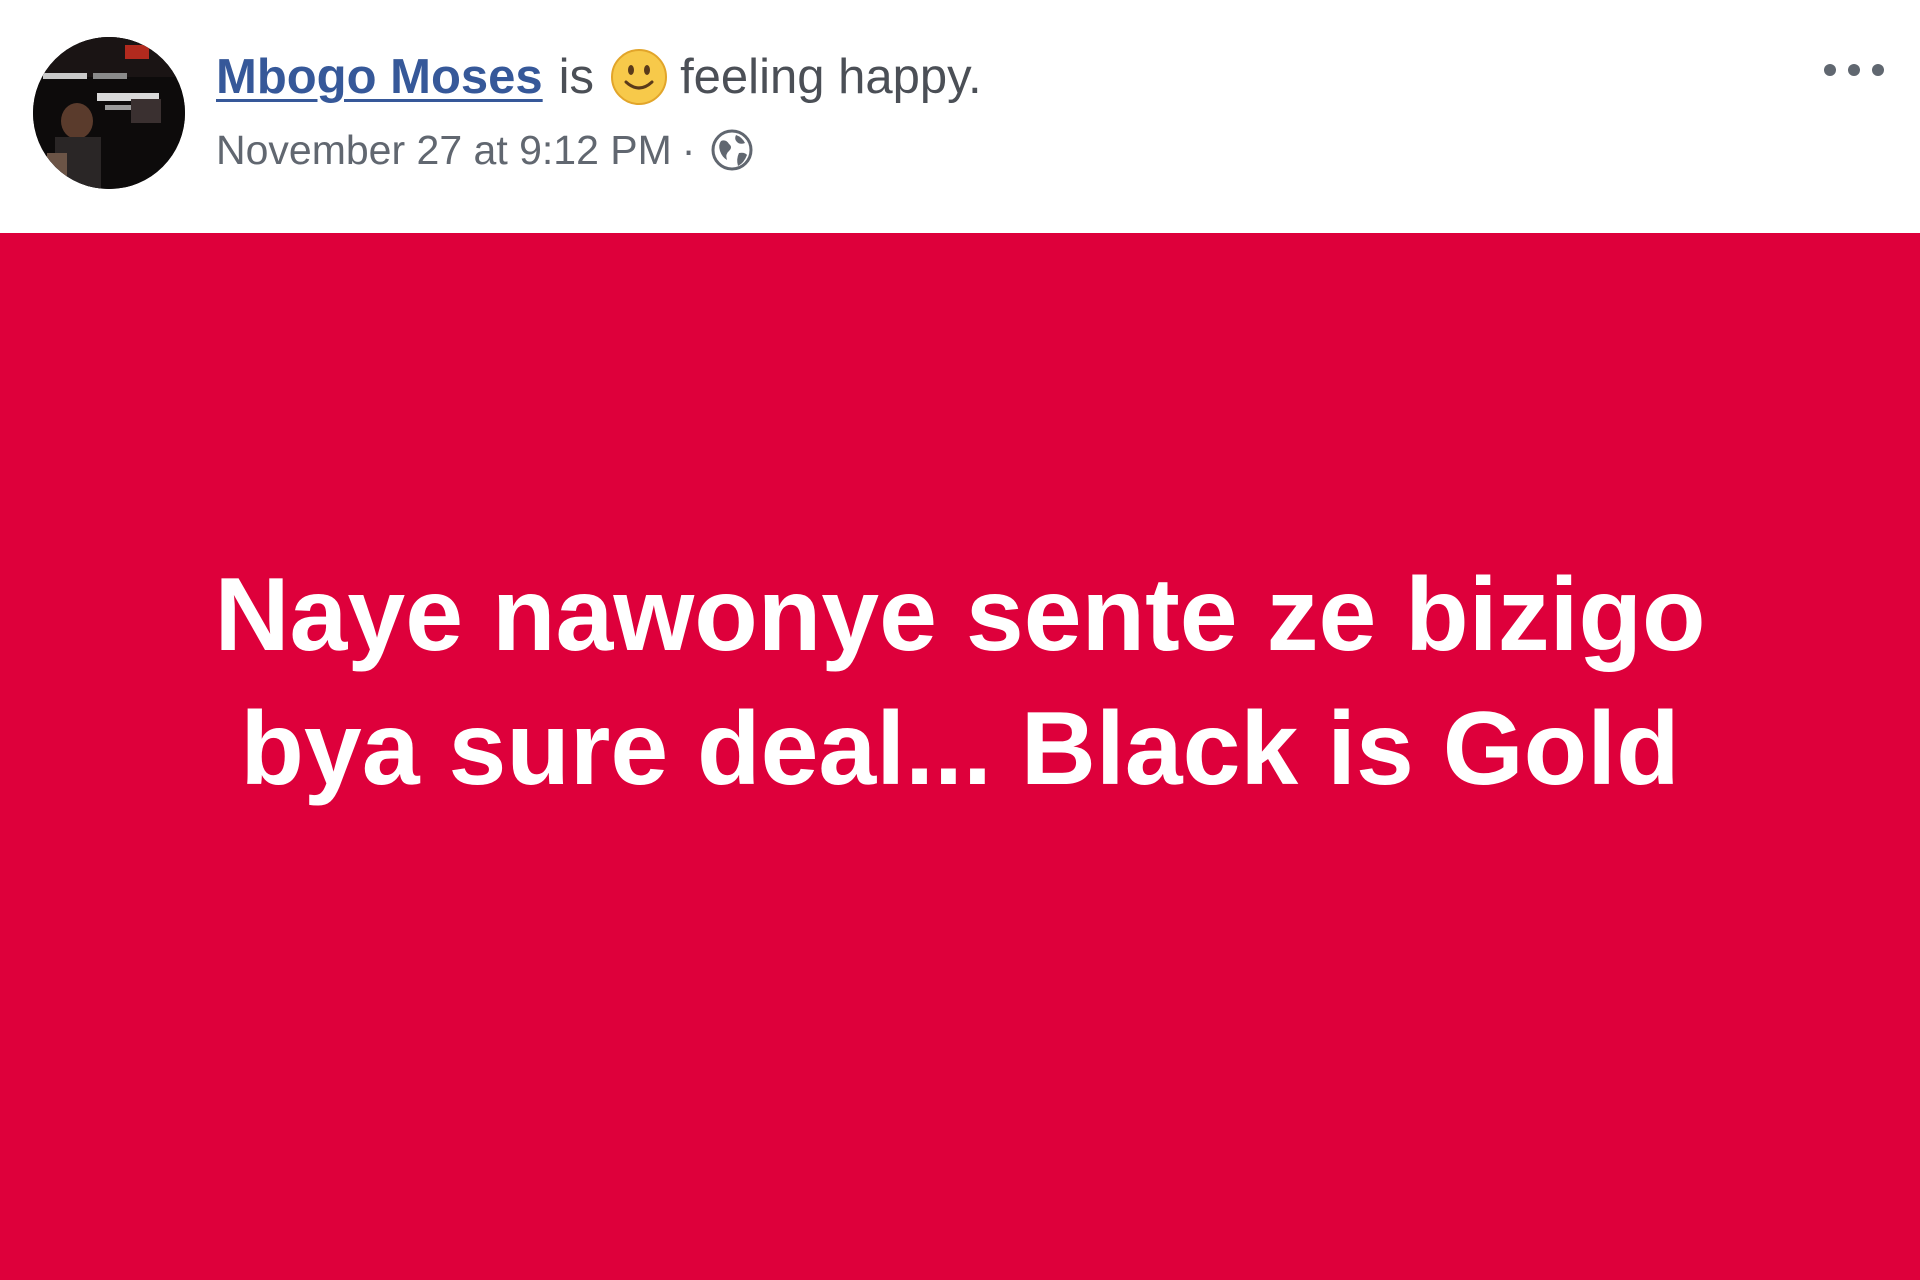 The height and width of the screenshot is (1280, 1920). Describe the element at coordinates (960, 615) in the screenshot. I see `post-text-line: Naye nawonye sente ze bizigo` at that location.